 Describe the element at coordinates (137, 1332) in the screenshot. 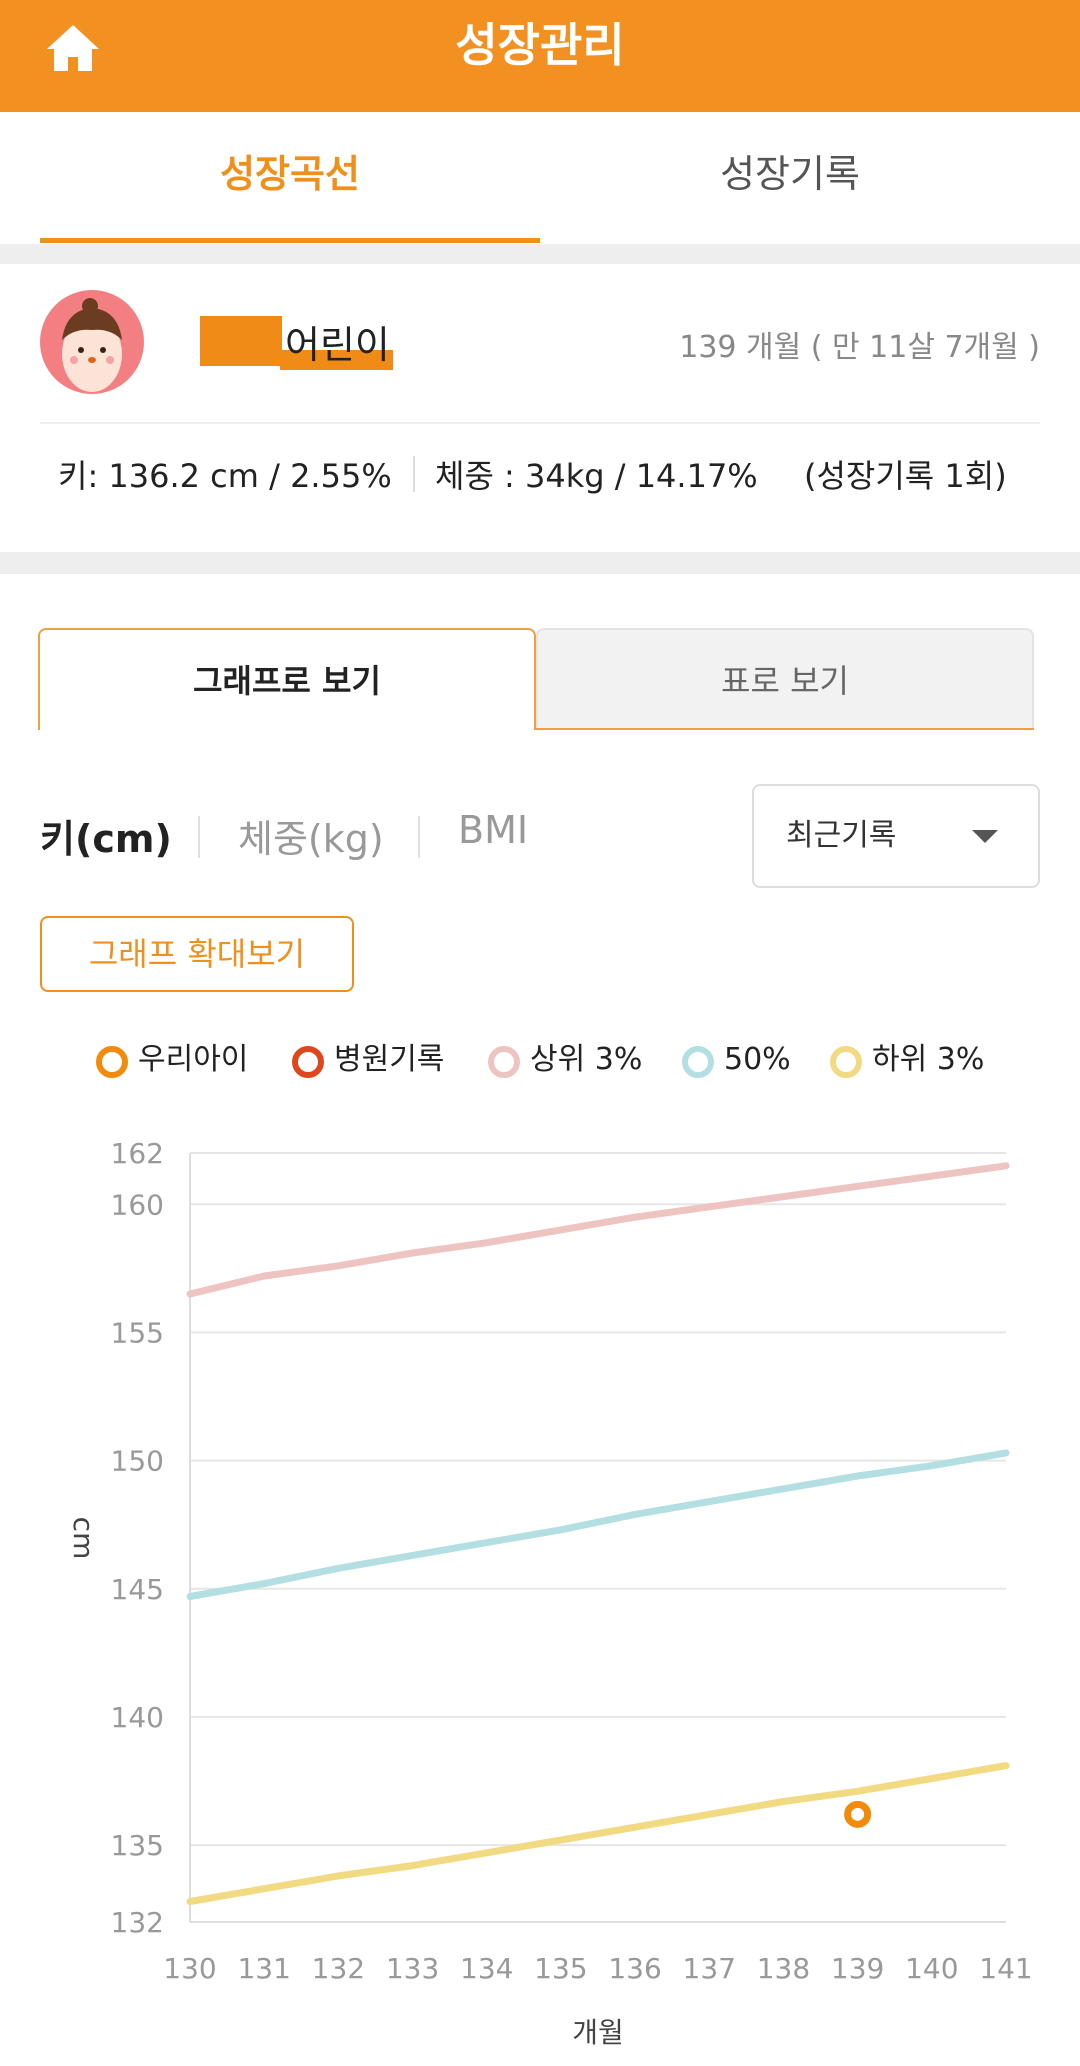

I see `y-tick-label: 155` at that location.